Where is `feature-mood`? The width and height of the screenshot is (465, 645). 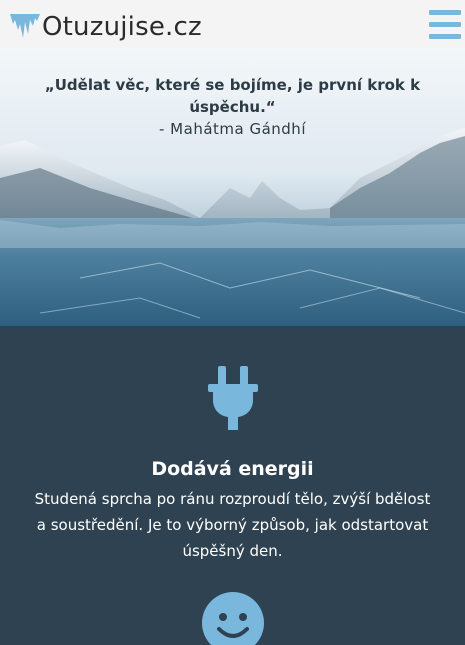 feature-mood is located at coordinates (232, 618).